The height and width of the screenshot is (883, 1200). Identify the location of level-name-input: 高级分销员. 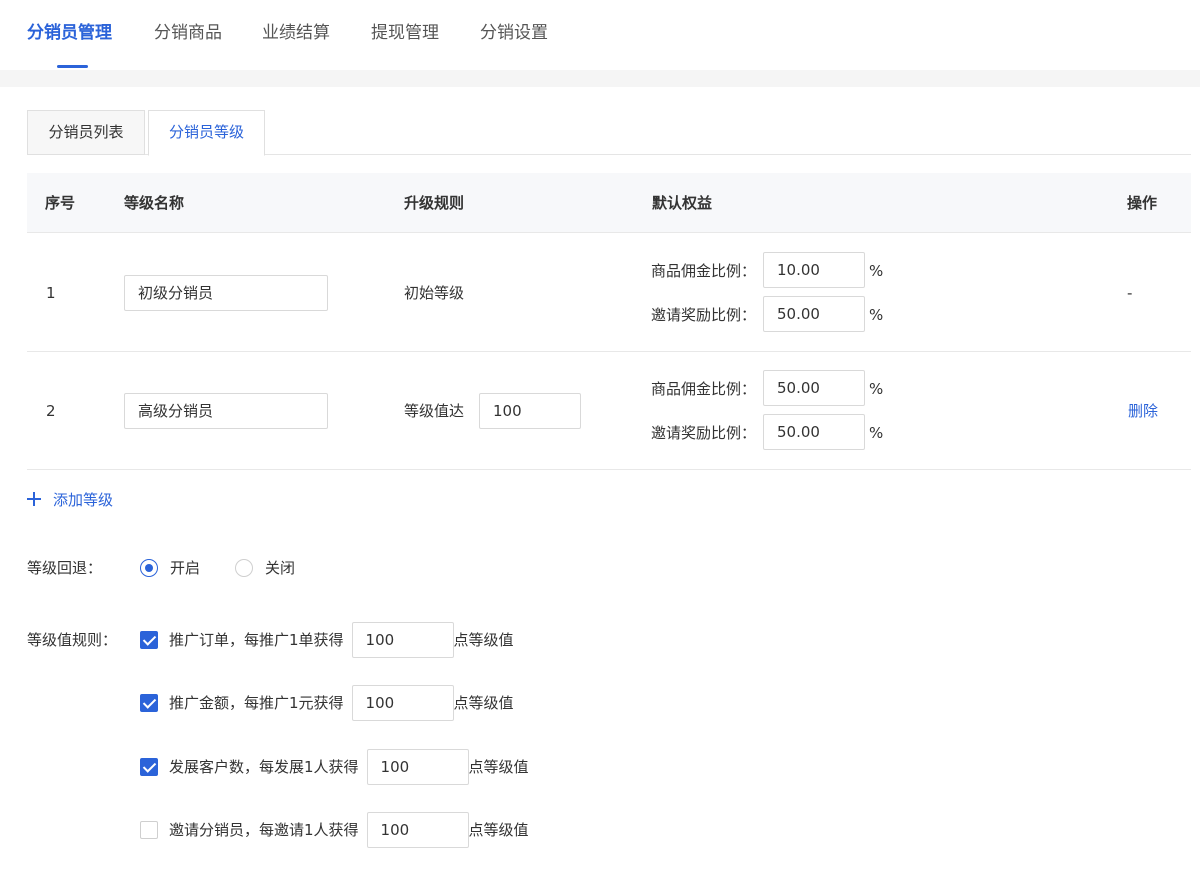
(226, 411).